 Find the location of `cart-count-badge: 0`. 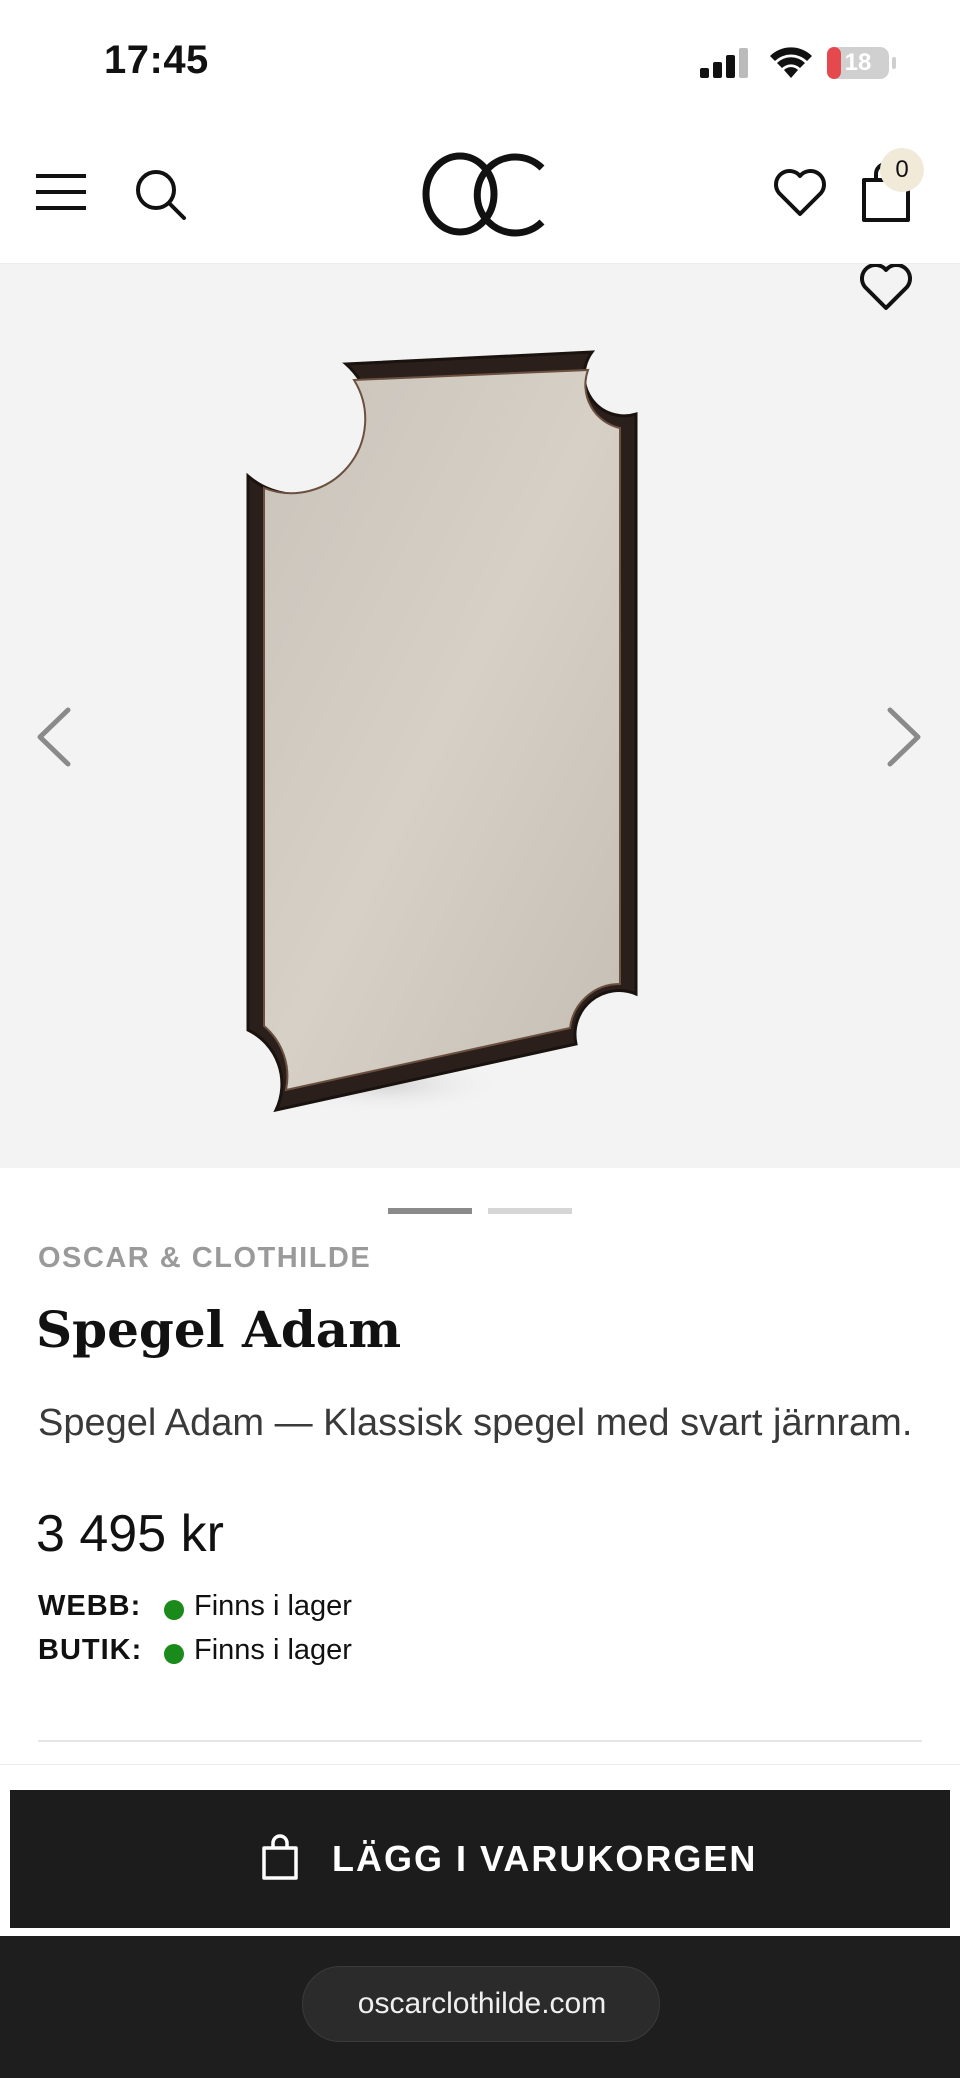

cart-count-badge: 0 is located at coordinates (902, 170).